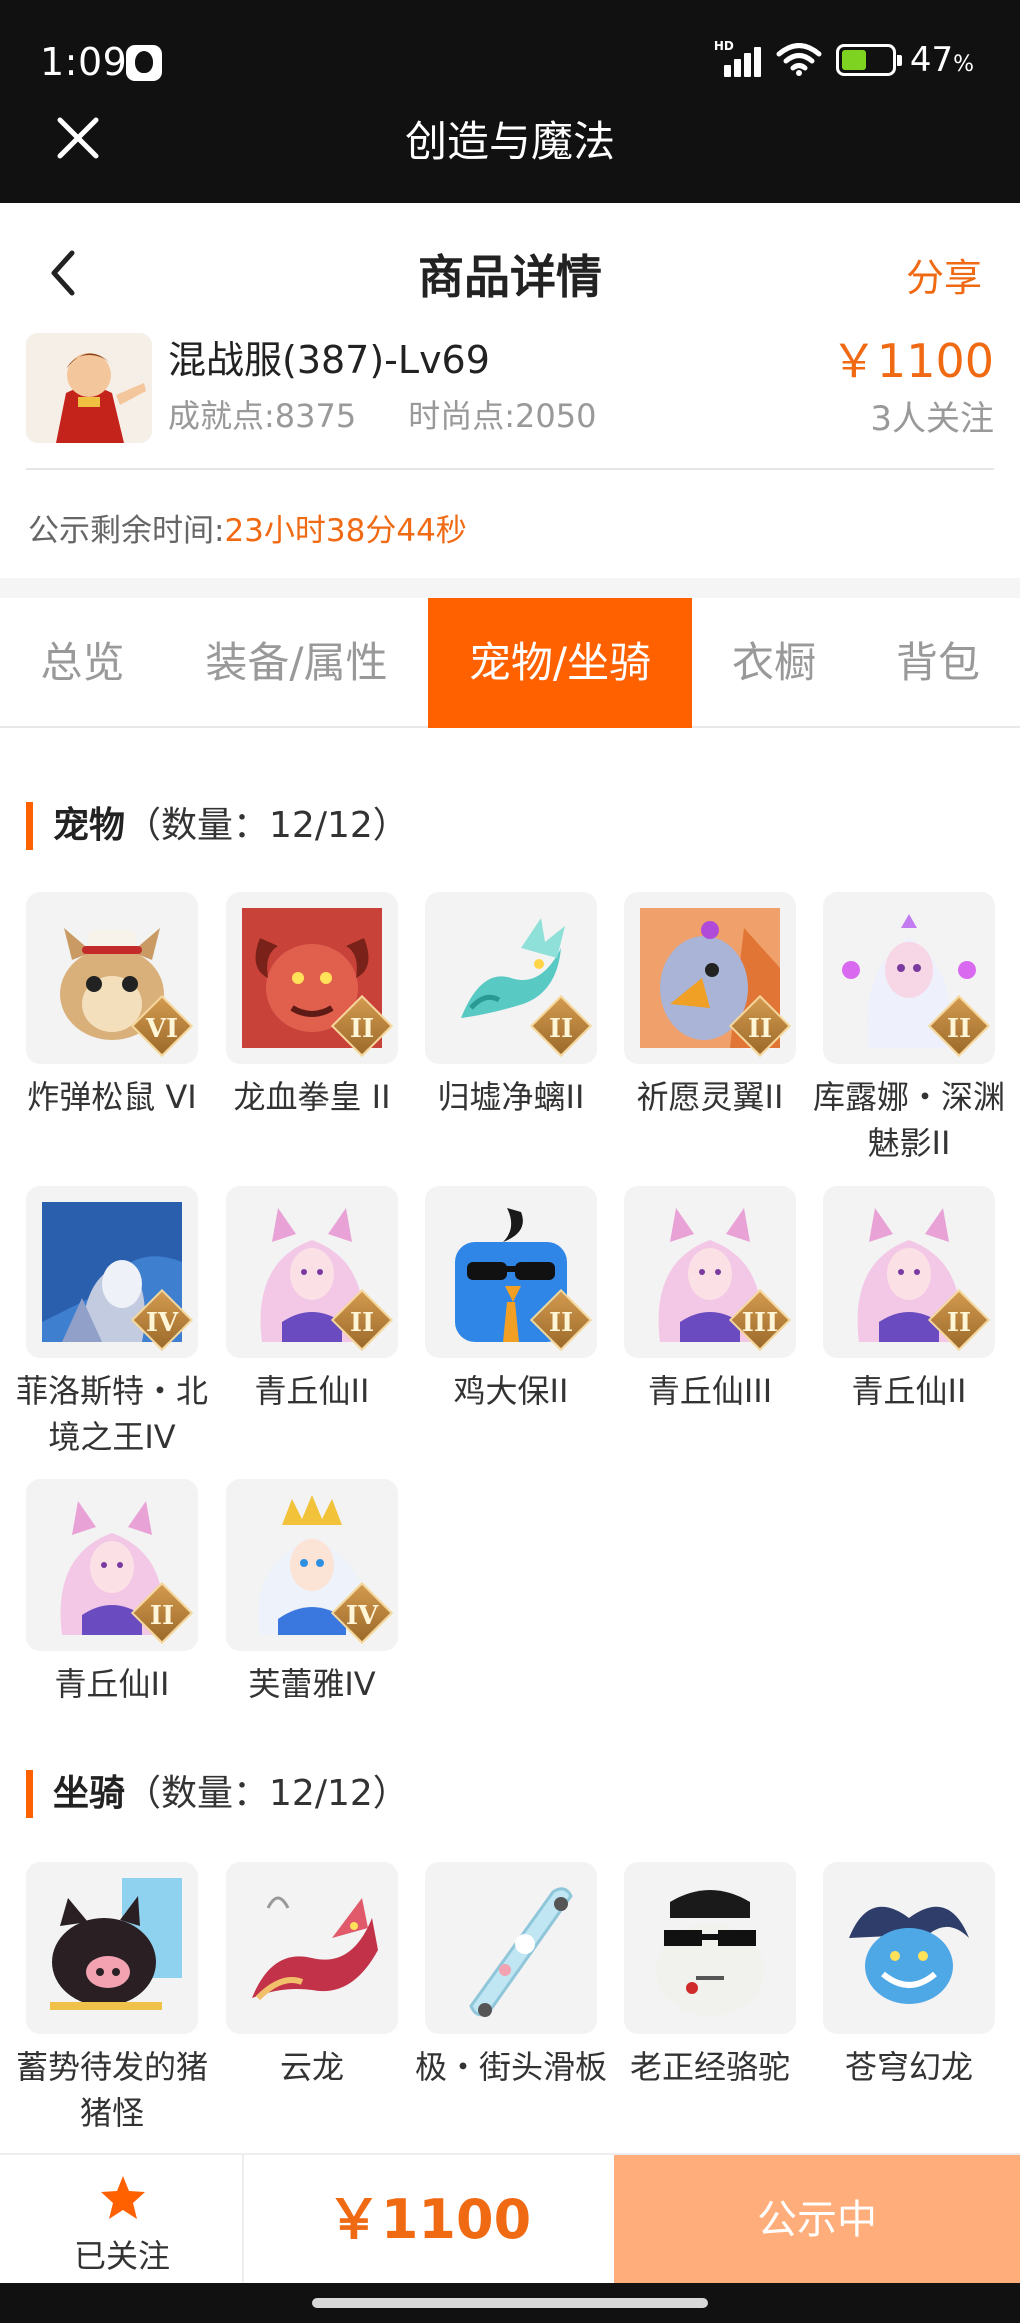 This screenshot has height=2323, width=1020. What do you see at coordinates (262, 416) in the screenshot?
I see `achievement-points: 成就点:8375` at bounding box center [262, 416].